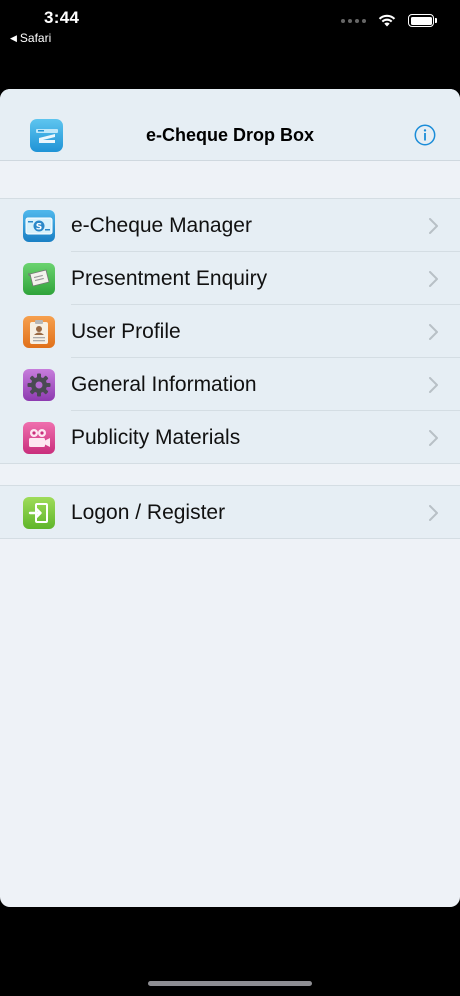  What do you see at coordinates (230, 512) in the screenshot?
I see `menu-item-logon-register: Logon / Register` at bounding box center [230, 512].